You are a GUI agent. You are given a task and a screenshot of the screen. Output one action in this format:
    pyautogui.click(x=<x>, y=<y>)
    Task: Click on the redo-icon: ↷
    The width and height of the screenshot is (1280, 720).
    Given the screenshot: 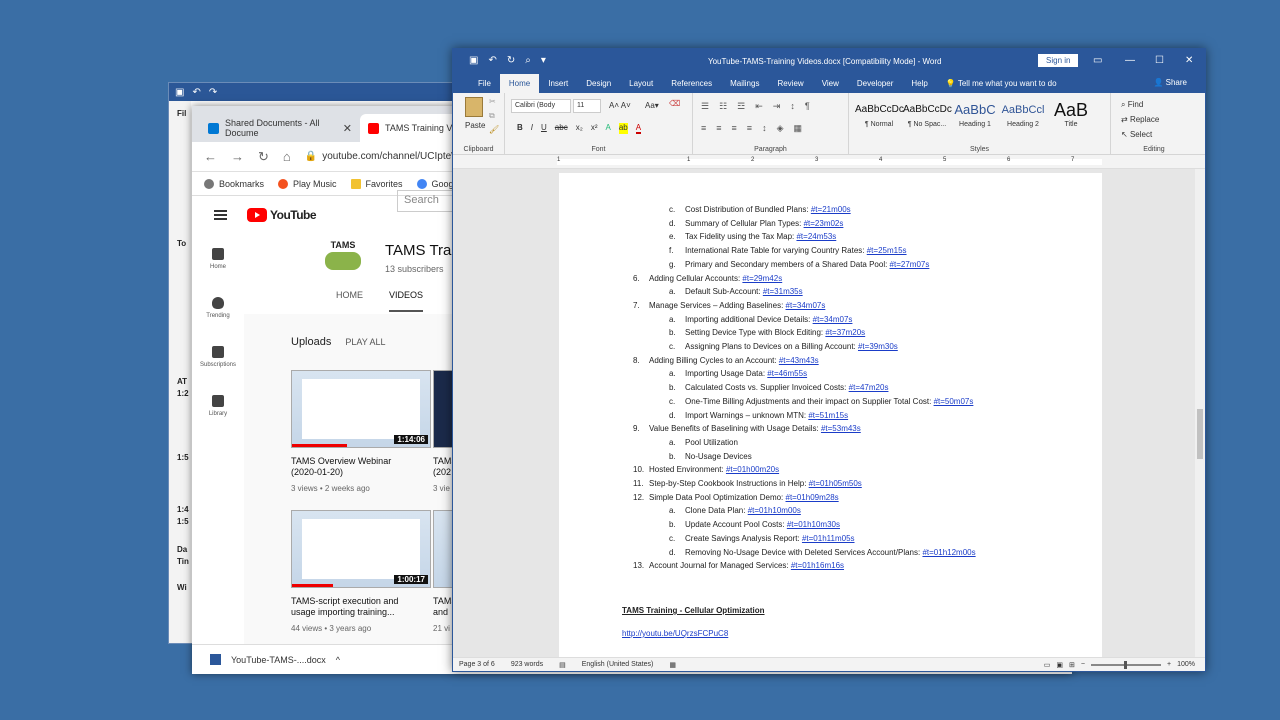 What is the action you would take?
    pyautogui.click(x=213, y=92)
    